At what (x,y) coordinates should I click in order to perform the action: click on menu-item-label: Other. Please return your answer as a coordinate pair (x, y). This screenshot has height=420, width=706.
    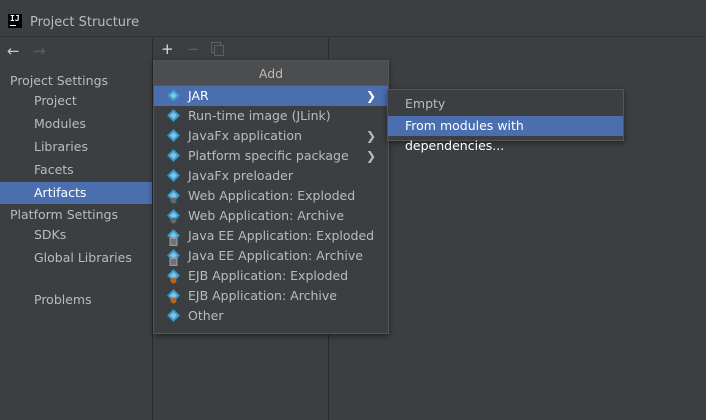
    Looking at the image, I should click on (206, 315).